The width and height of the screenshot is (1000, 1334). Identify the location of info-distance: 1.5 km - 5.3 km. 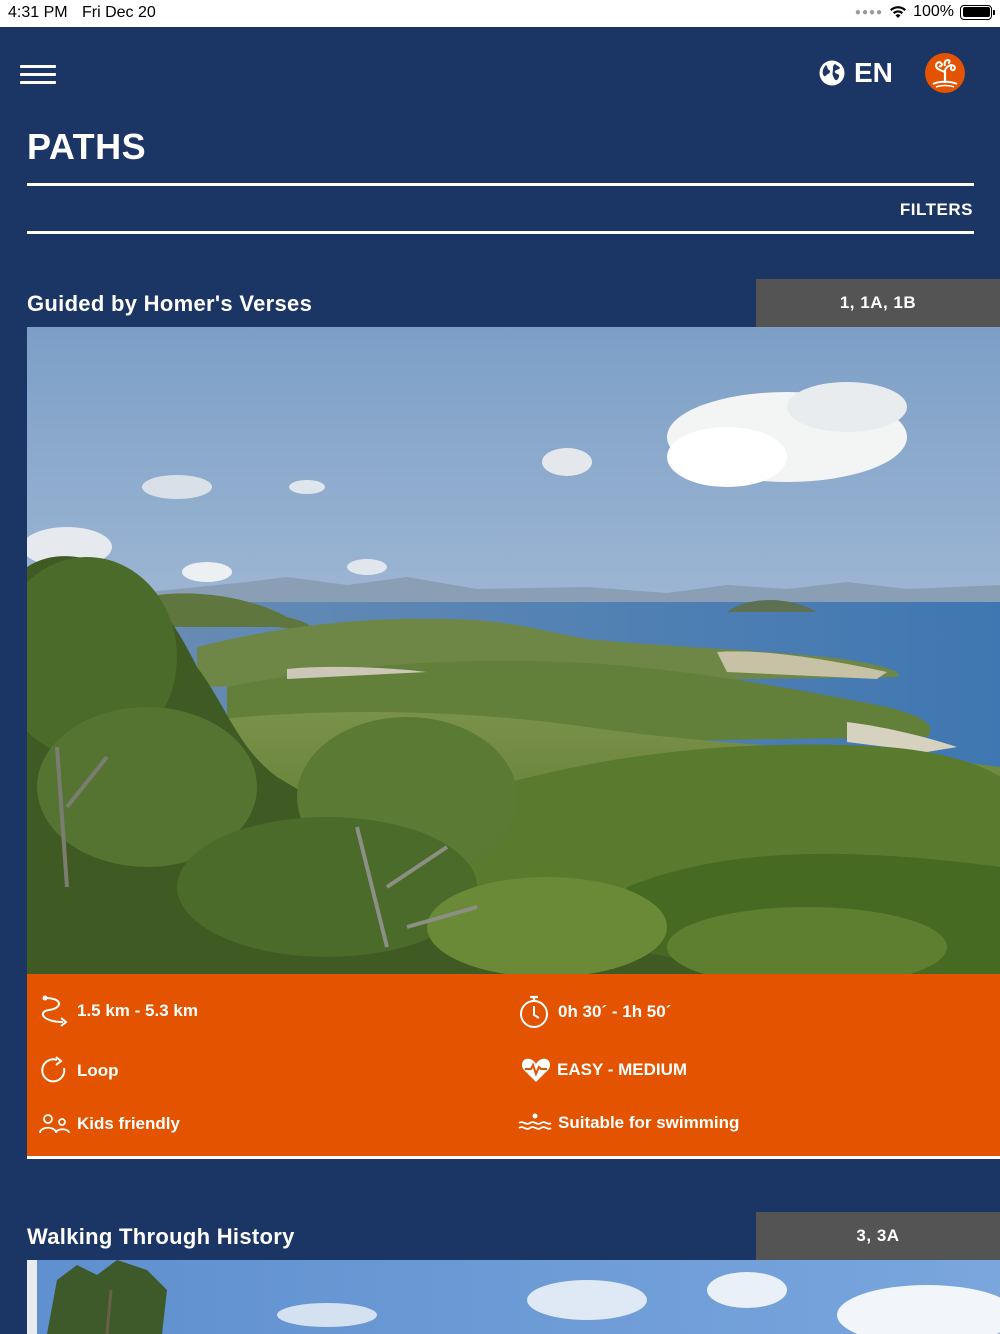
(118, 1011).